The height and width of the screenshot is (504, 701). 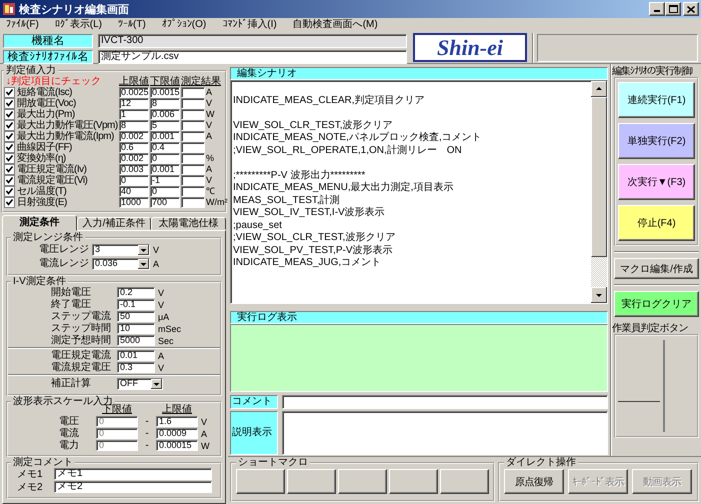 I want to click on upper-scale-field: 0.00015, so click(x=177, y=445).